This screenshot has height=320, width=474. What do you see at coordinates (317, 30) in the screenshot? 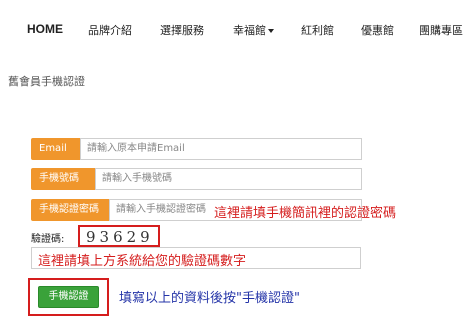
I see `nav-bonus: 紅利館` at bounding box center [317, 30].